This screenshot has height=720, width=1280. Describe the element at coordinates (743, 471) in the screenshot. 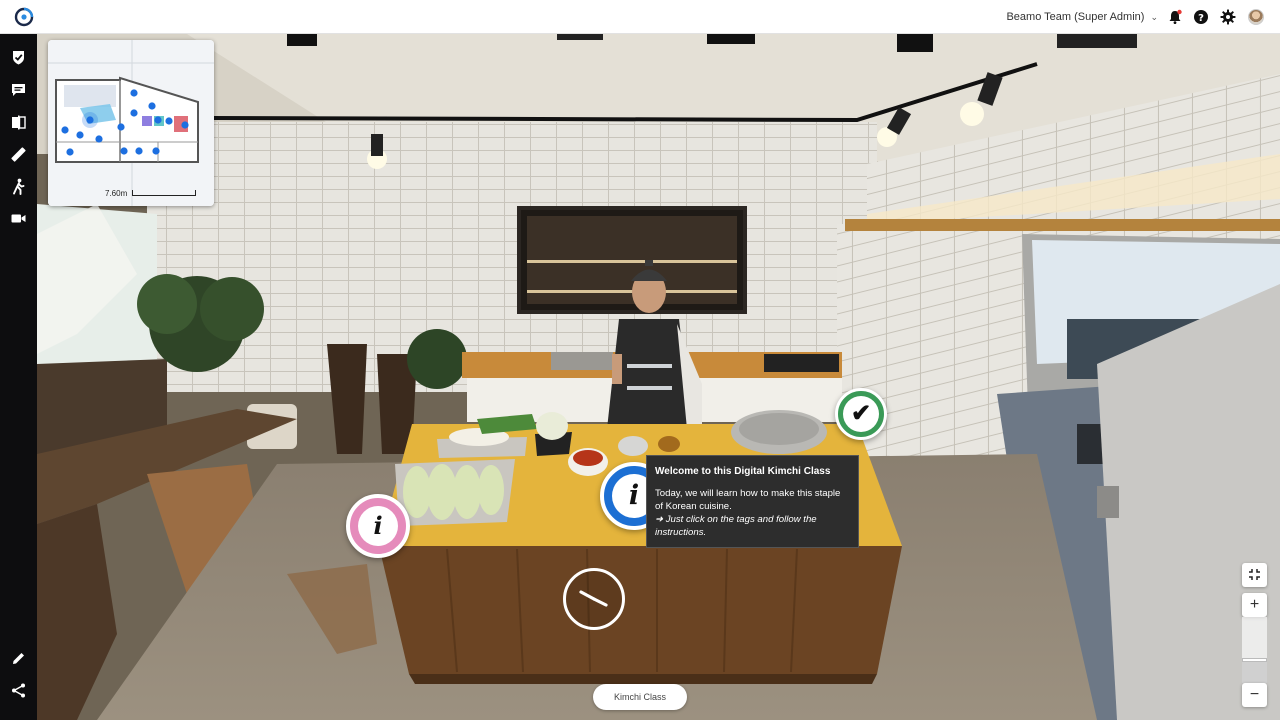

I see `tooltip-title: Welcome to this Digital Kimchi Class` at that location.